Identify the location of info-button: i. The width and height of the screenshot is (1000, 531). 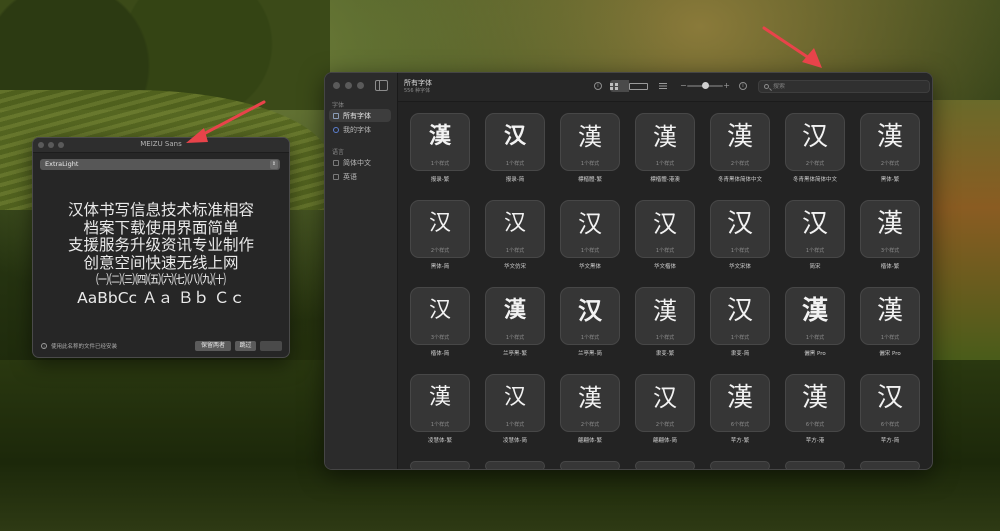
(743, 86).